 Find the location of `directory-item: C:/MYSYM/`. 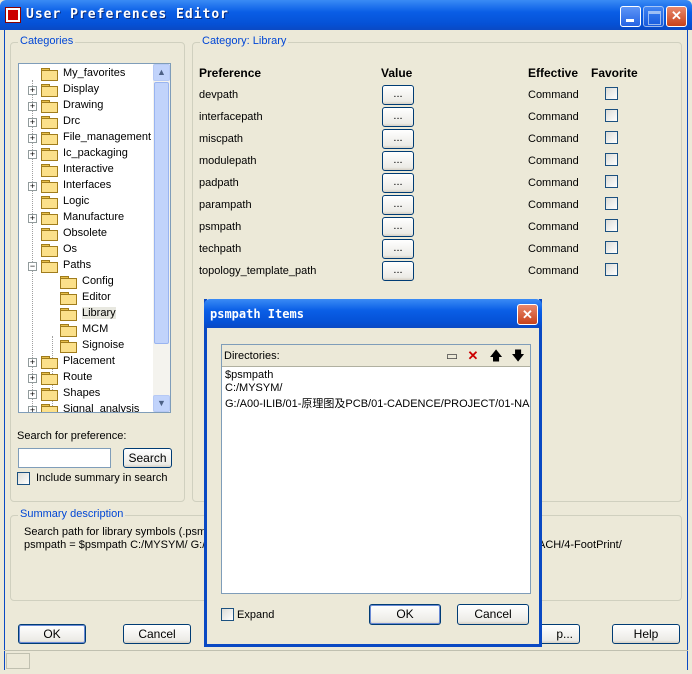

directory-item: C:/MYSYM/ is located at coordinates (253, 388).